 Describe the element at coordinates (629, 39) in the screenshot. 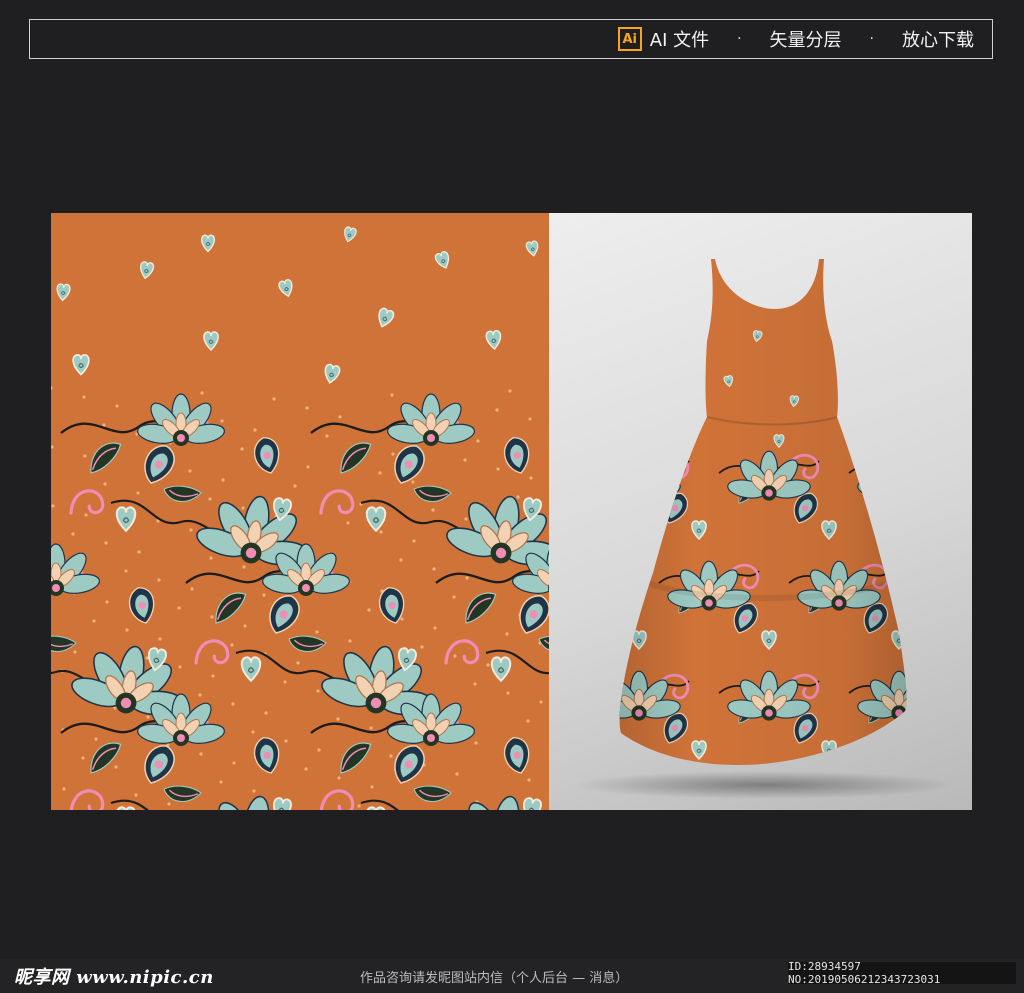

I see `ai-file-icon: Ai` at that location.